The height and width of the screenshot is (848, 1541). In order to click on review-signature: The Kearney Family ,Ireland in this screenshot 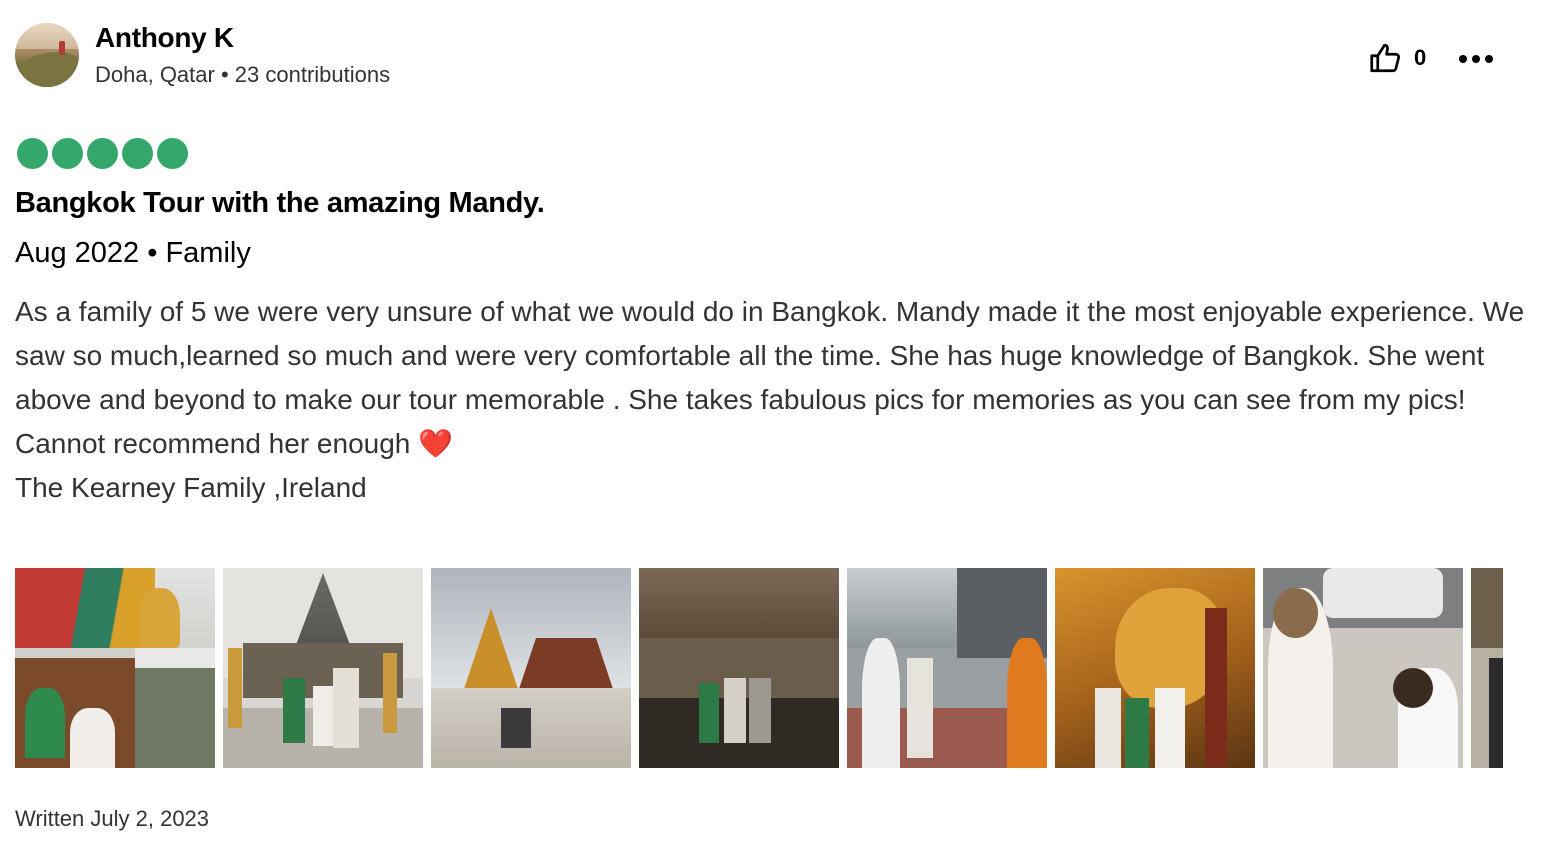, I will do `click(191, 487)`.